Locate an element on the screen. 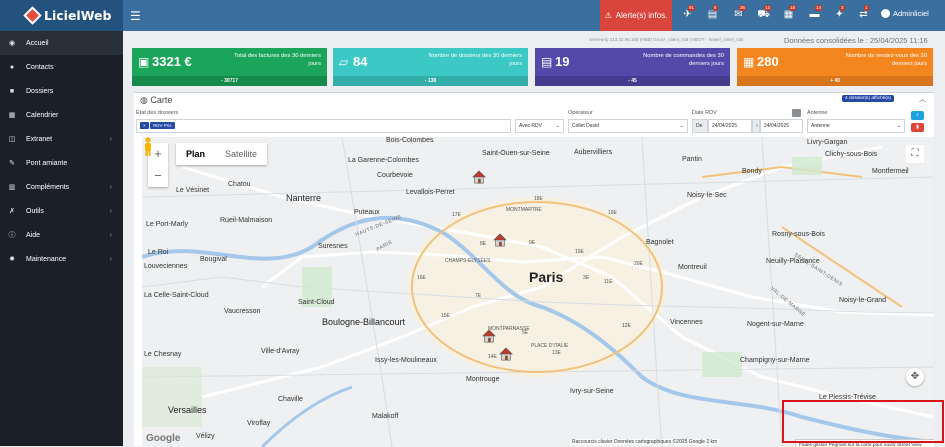  map-label: Suresnes is located at coordinates (333, 246).